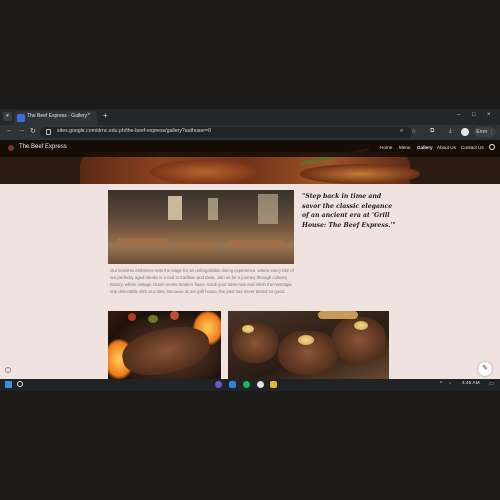 This screenshot has width=500, height=500. I want to click on notification-icon: ▭, so click(491, 384).